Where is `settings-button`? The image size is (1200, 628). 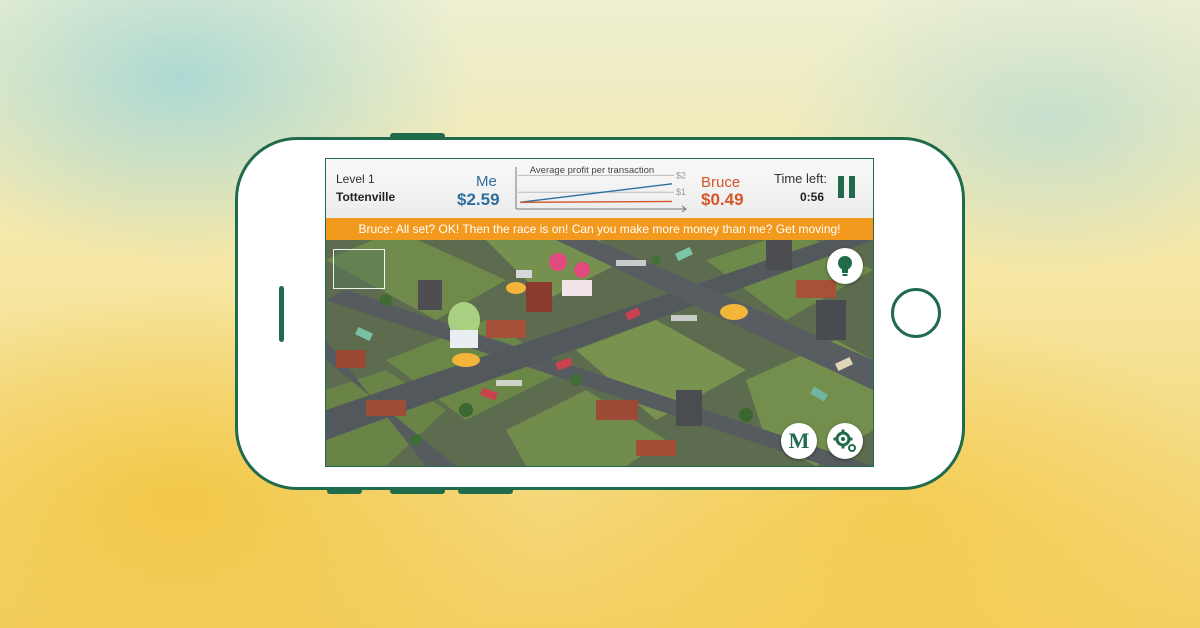 settings-button is located at coordinates (845, 441).